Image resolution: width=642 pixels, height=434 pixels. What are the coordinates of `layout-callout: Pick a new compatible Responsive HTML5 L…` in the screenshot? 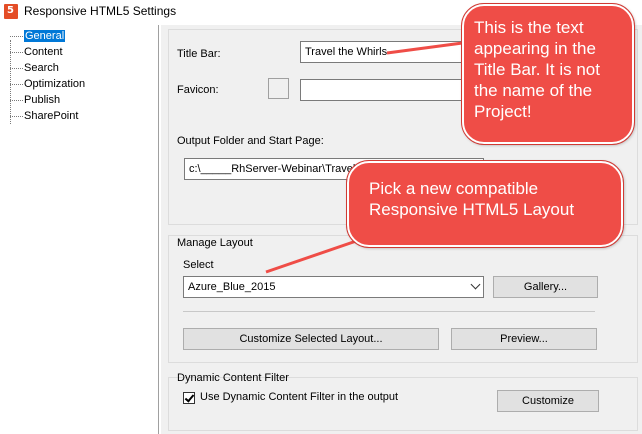 It's located at (485, 204).